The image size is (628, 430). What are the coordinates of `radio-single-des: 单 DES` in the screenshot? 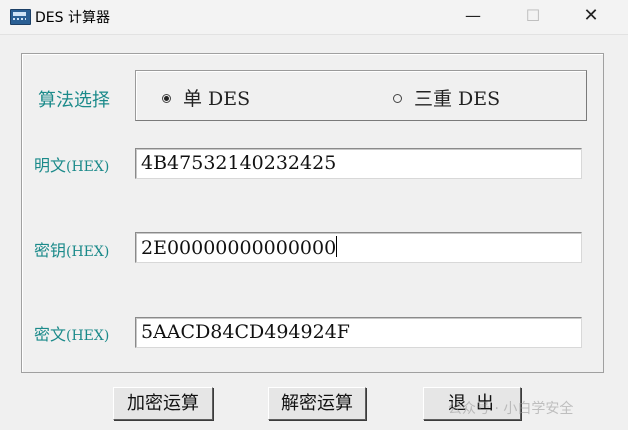 It's located at (206, 97).